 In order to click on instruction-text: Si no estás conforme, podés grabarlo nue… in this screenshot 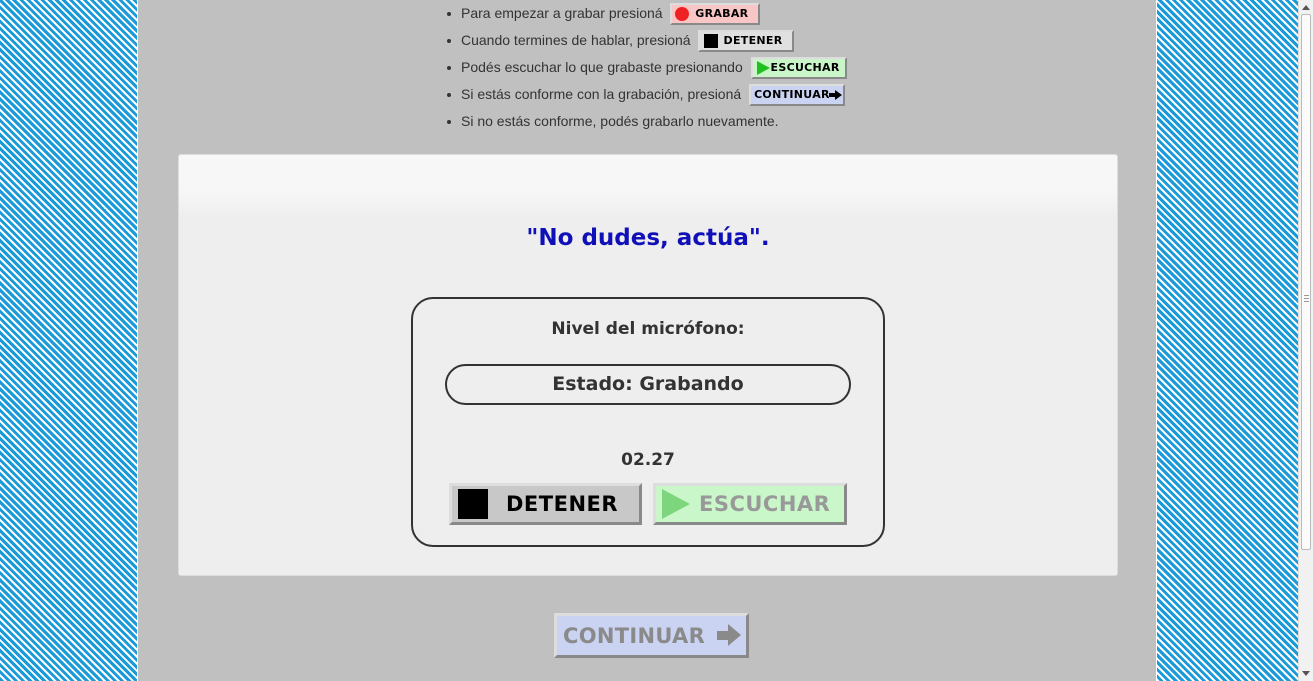, I will do `click(620, 121)`.